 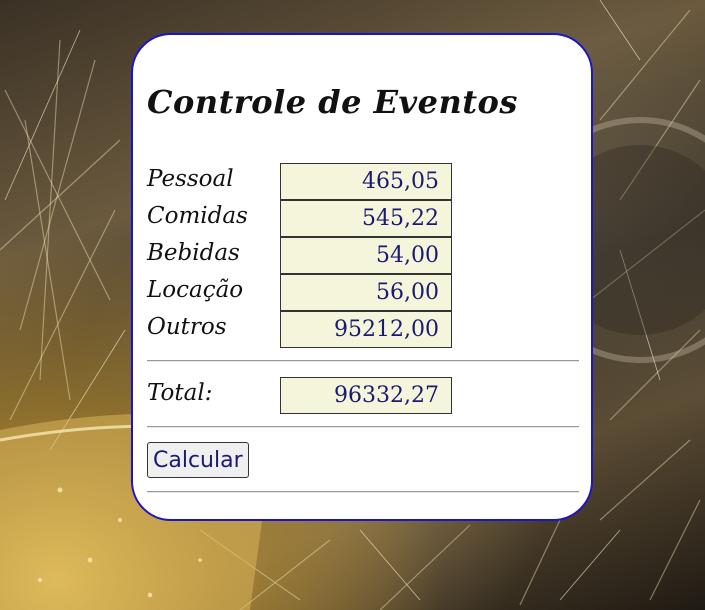 What do you see at coordinates (190, 179) in the screenshot?
I see `field-label: Pessoal` at bounding box center [190, 179].